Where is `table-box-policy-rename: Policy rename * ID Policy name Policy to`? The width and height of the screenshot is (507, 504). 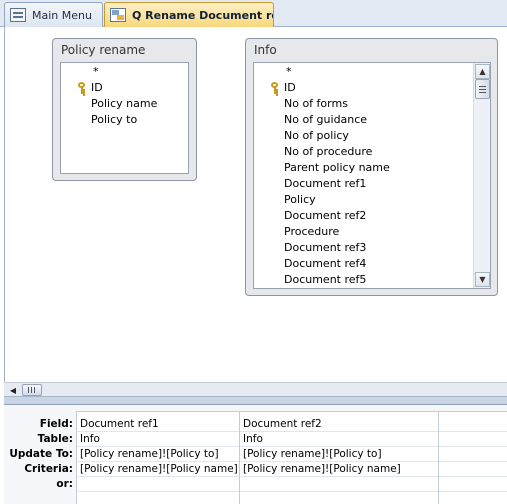
table-box-policy-rename: Policy rename * ID Policy name Policy to is located at coordinates (124, 109).